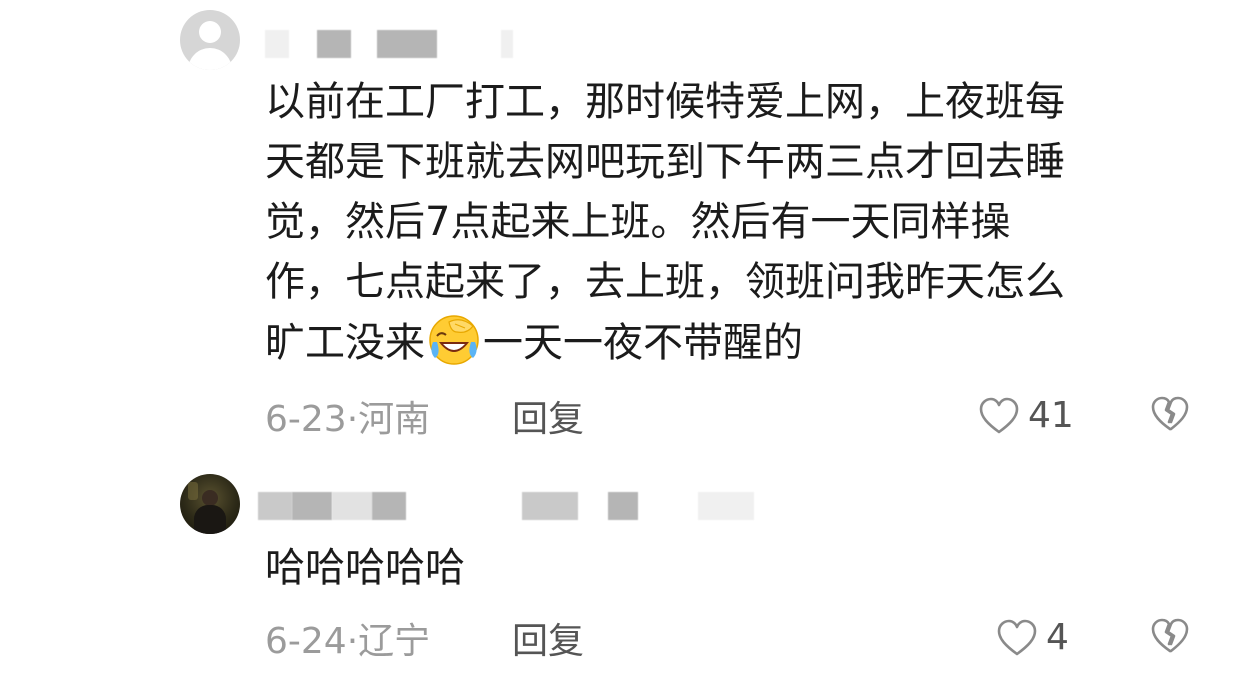 The image size is (1242, 685). I want to click on comment-text-line: 作，七点起来了，去上班，领班问我昨天怎么, so click(665, 282).